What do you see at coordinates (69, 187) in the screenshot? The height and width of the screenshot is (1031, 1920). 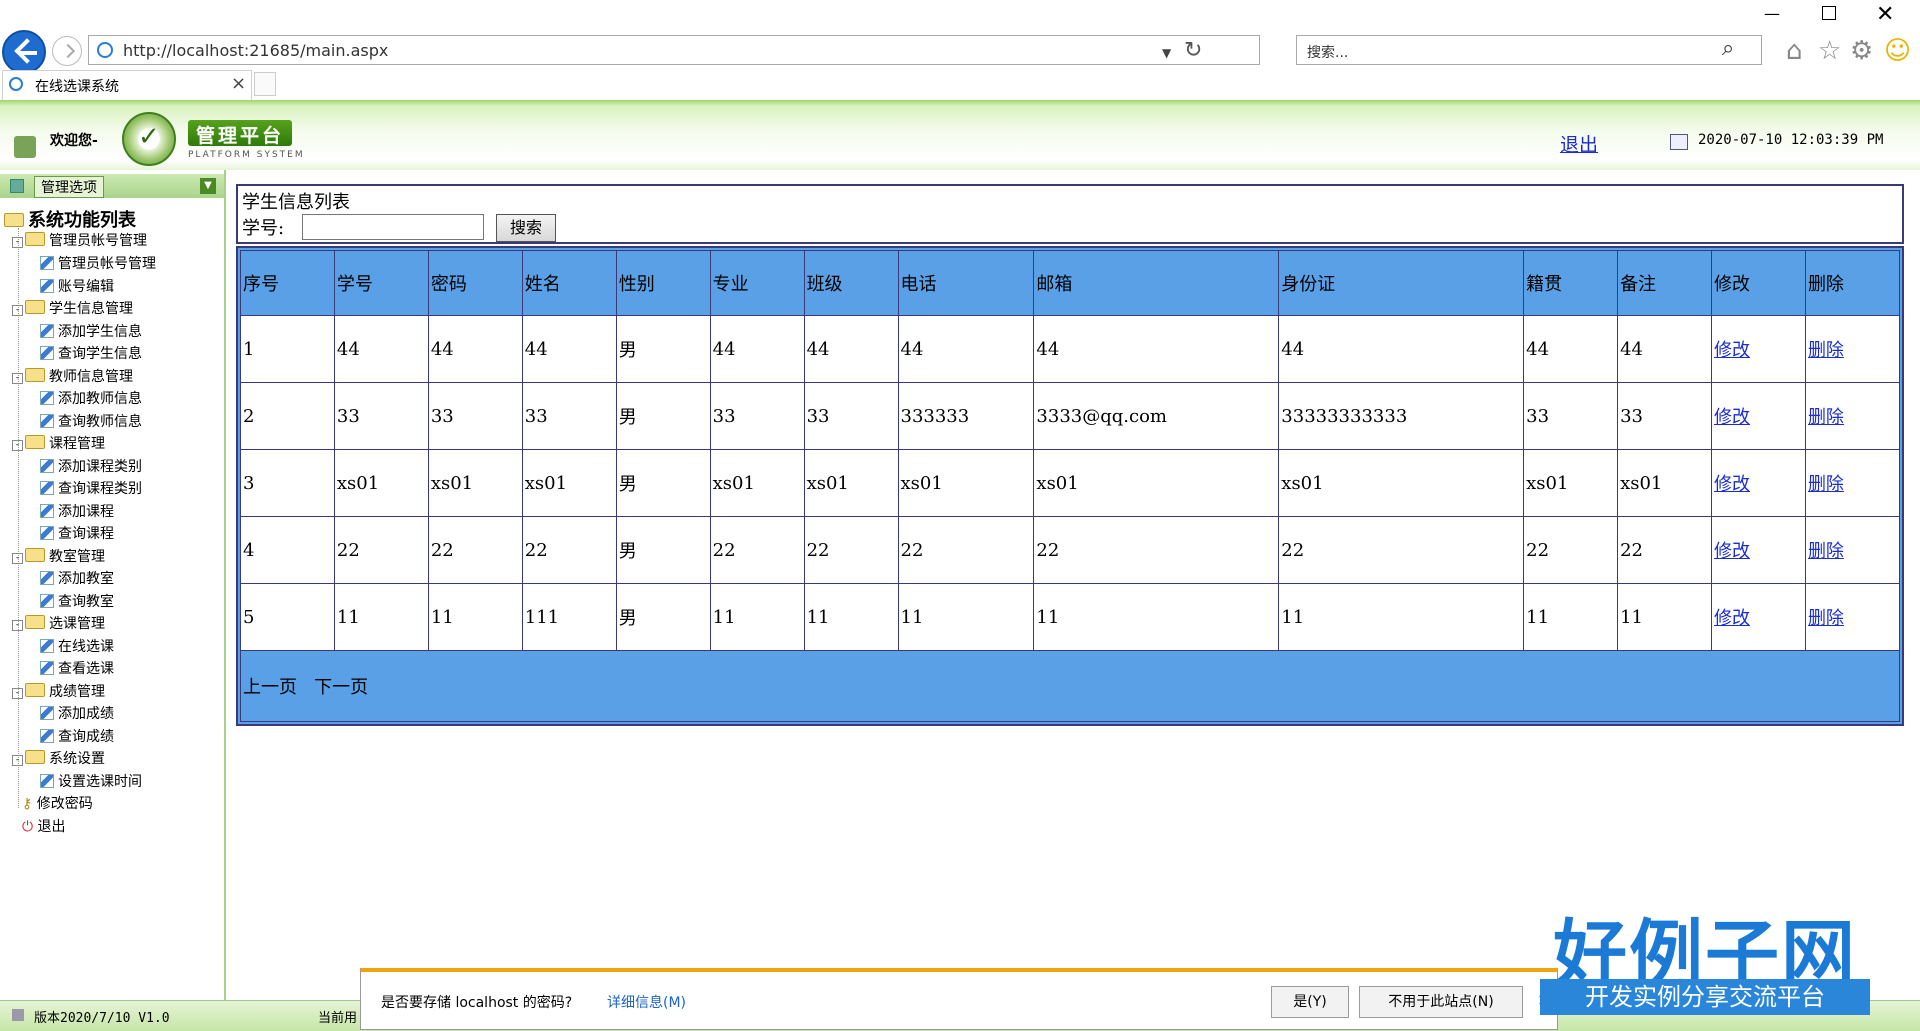 I see `sidebar-header-label: 管理选项` at bounding box center [69, 187].